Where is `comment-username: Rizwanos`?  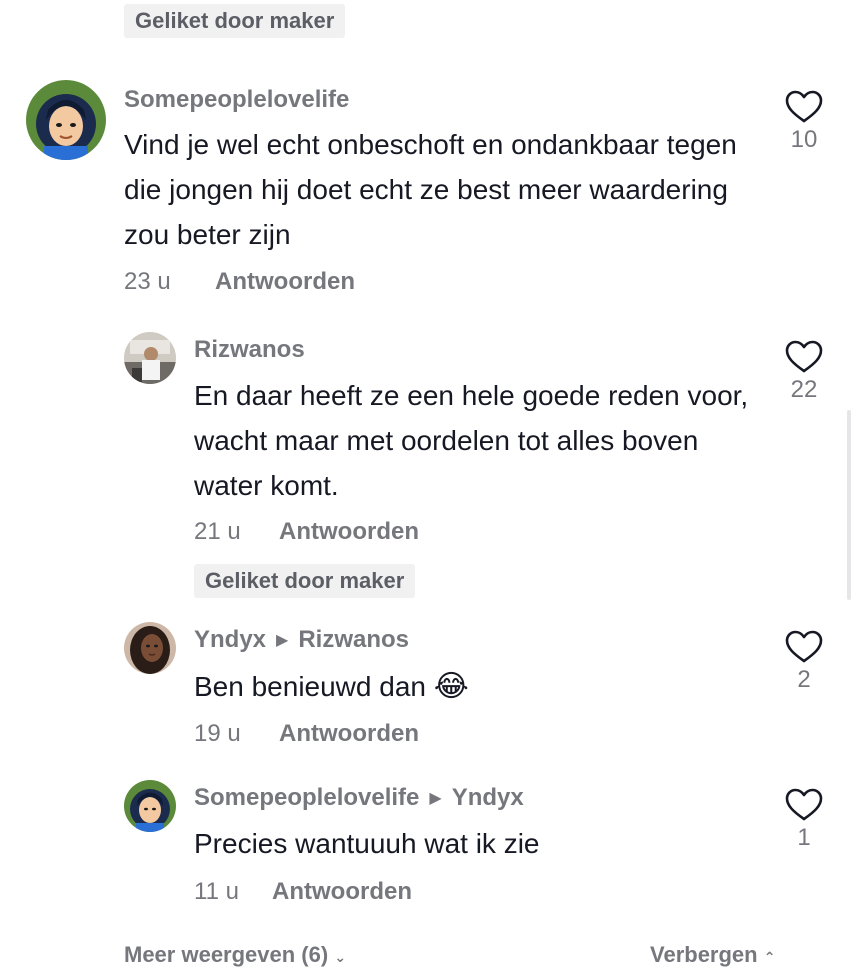 comment-username: Rizwanos is located at coordinates (249, 350).